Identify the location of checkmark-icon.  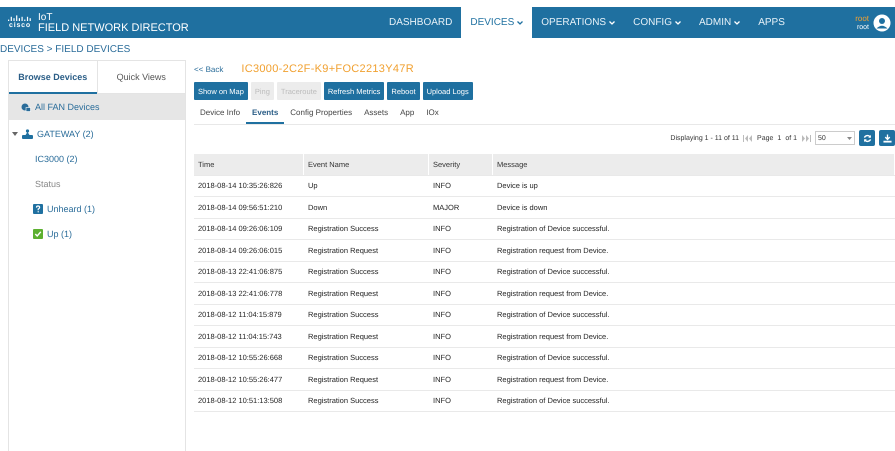
(38, 233).